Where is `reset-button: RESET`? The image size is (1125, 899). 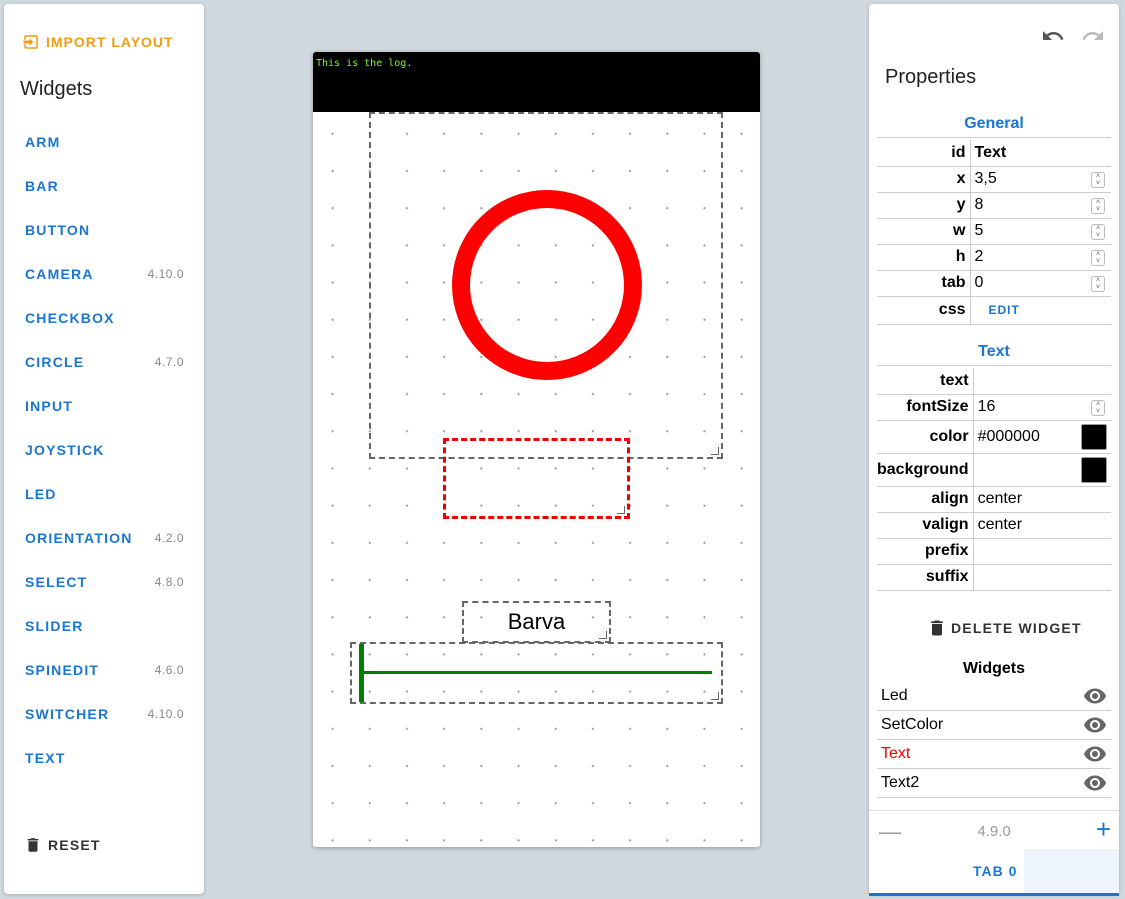 reset-button: RESET is located at coordinates (62, 845).